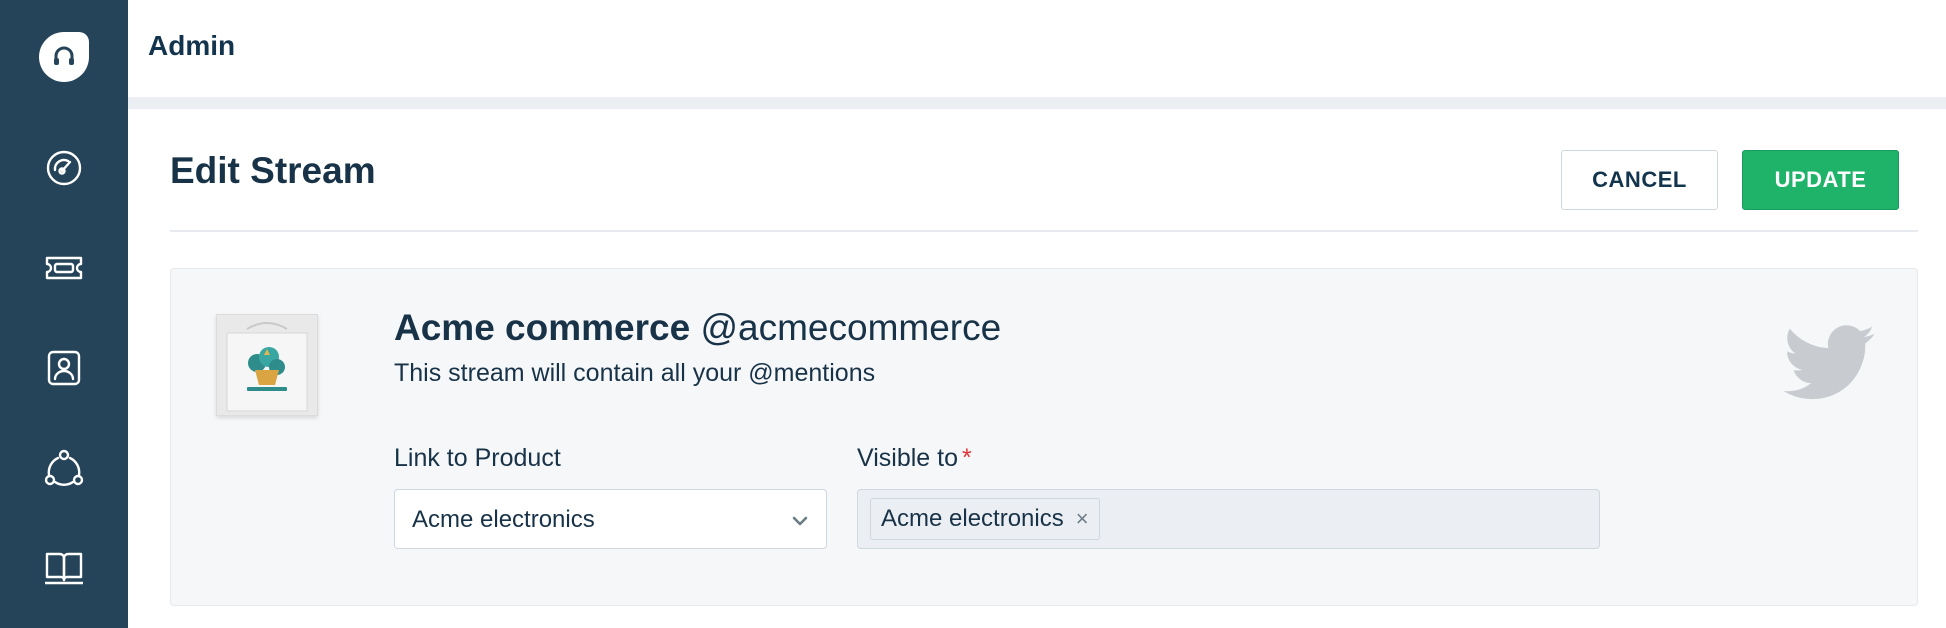 Image resolution: width=1946 pixels, height=628 pixels. What do you see at coordinates (1082, 519) in the screenshot?
I see `close-icon: ×` at bounding box center [1082, 519].